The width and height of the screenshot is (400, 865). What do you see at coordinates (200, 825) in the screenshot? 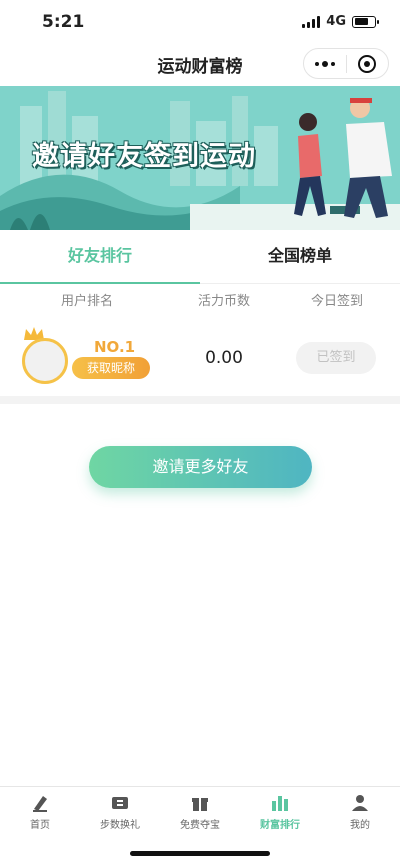
I see `tabbar-label: 免费夺宝` at bounding box center [200, 825].